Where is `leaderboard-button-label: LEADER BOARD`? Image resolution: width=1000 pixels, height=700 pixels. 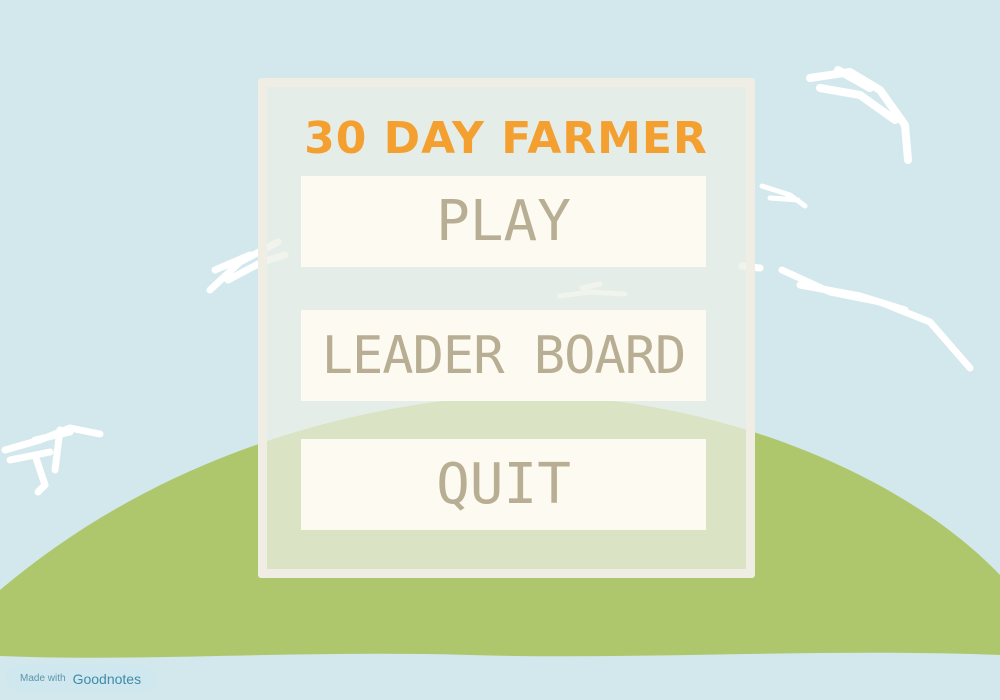 leaderboard-button-label: LEADER BOARD is located at coordinates (504, 355).